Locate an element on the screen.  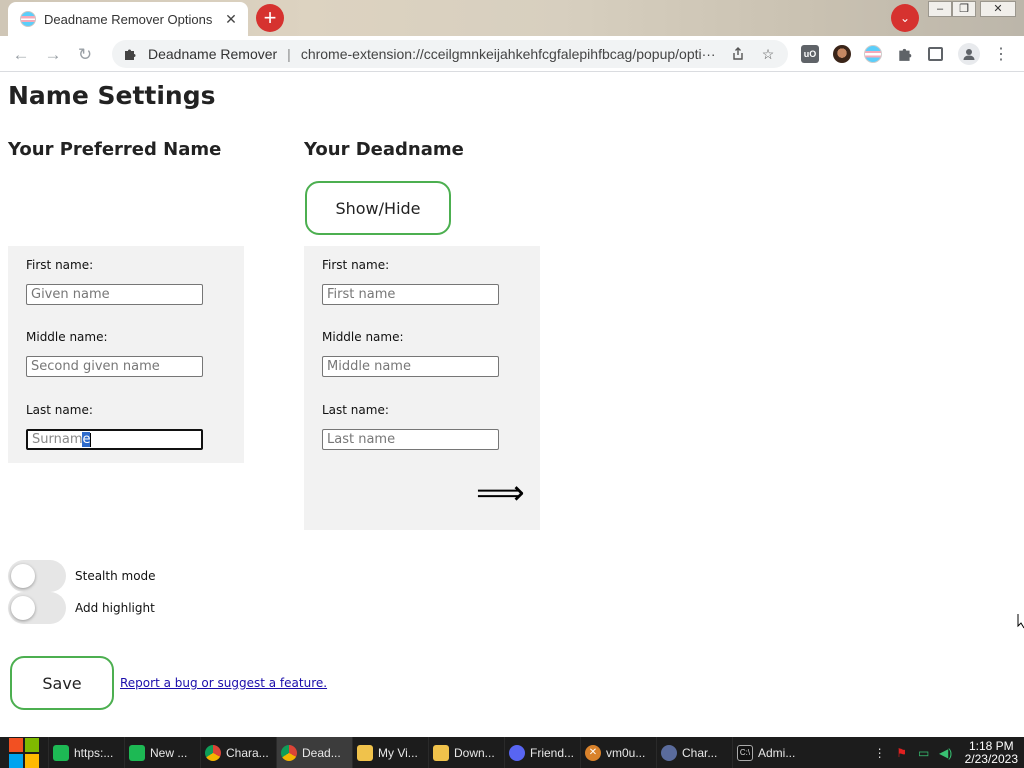
clock-date: 2/23/2023 is located at coordinates (991, 758).